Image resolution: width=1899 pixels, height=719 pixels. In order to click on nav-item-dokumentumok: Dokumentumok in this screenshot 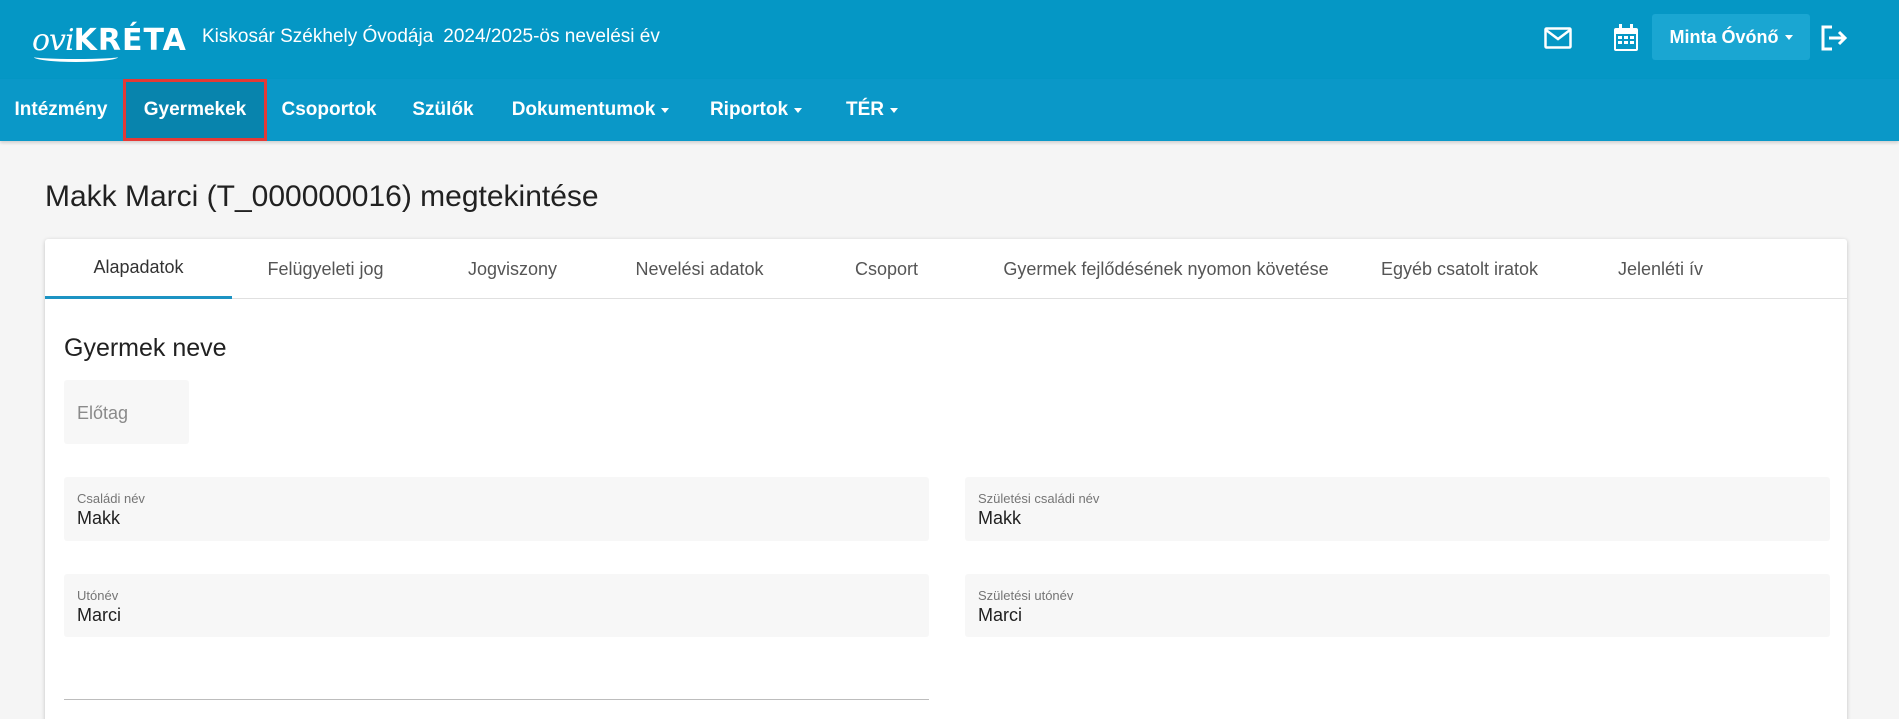, I will do `click(590, 110)`.